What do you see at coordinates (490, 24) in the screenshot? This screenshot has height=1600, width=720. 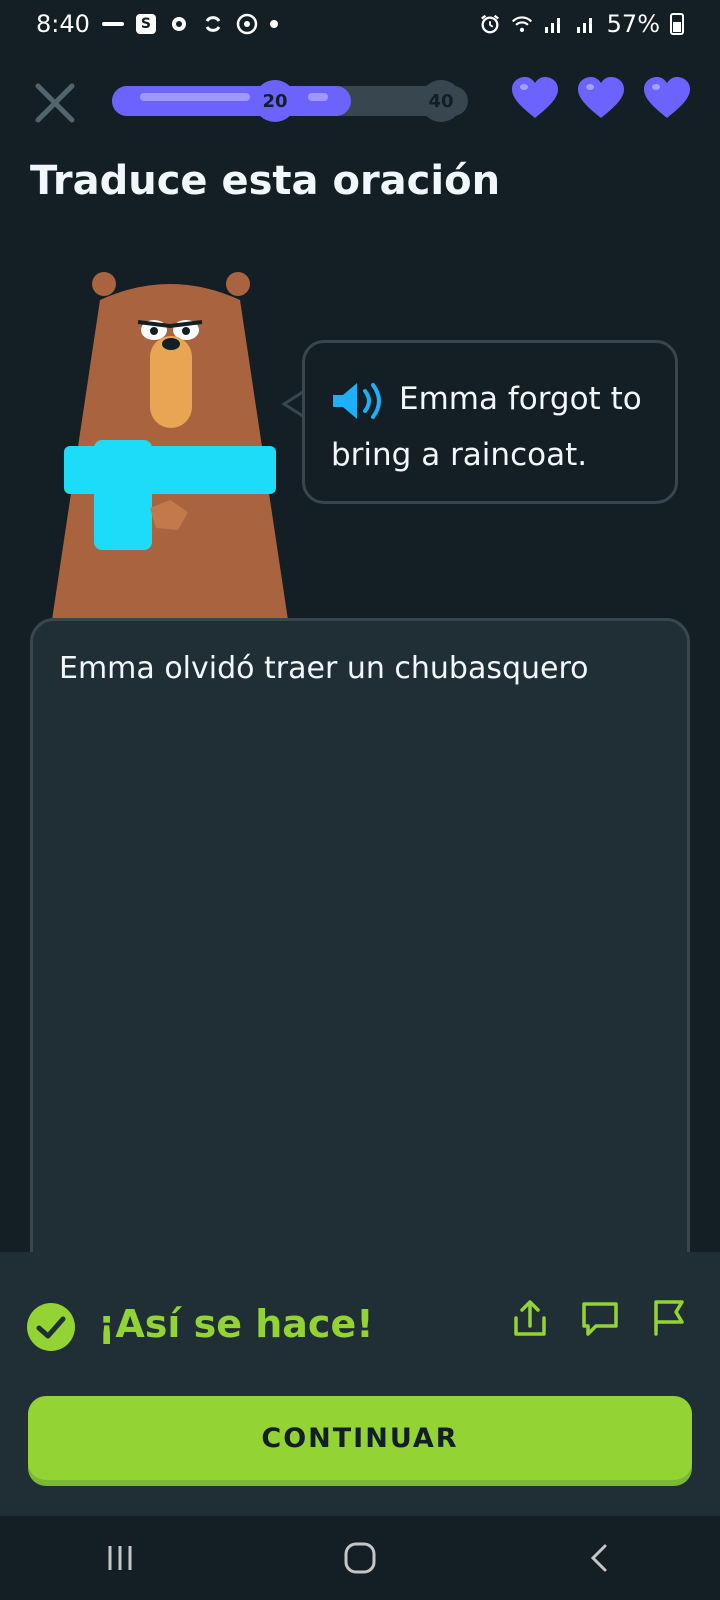 I see `alarm-icon` at bounding box center [490, 24].